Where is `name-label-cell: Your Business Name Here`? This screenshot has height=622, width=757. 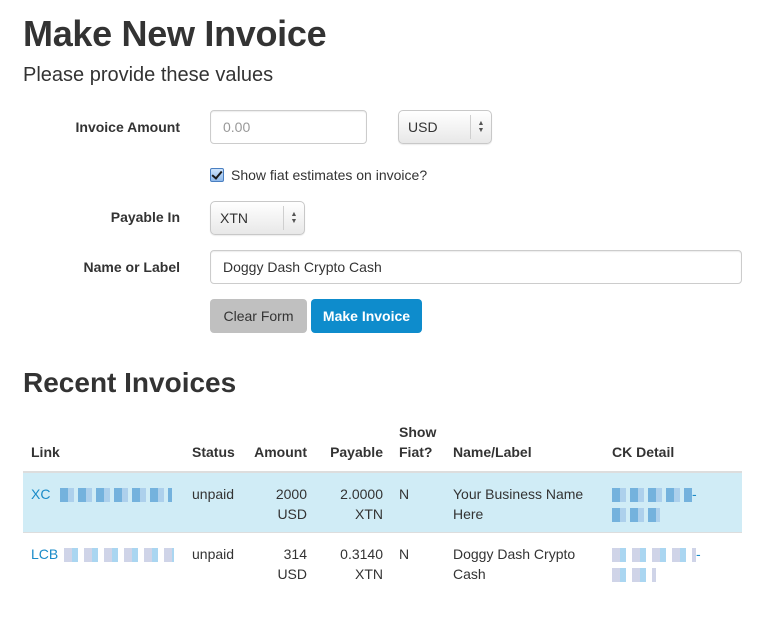 name-label-cell: Your Business Name Here is located at coordinates (524, 502).